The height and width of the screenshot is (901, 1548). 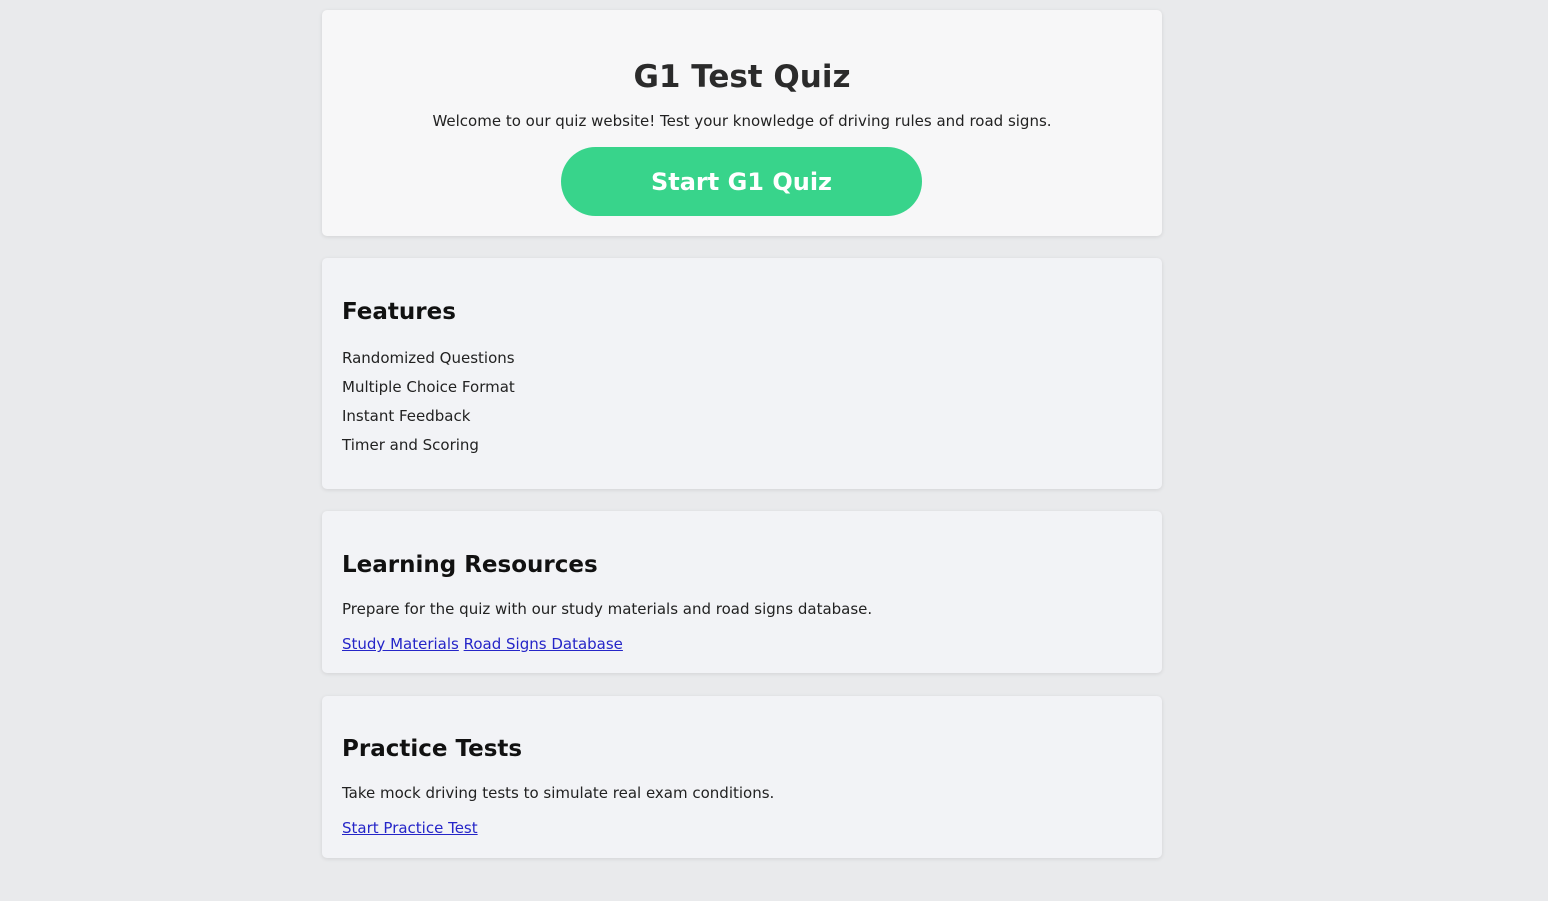 I want to click on feature-item-randomized: Randomized Questions, so click(x=428, y=358).